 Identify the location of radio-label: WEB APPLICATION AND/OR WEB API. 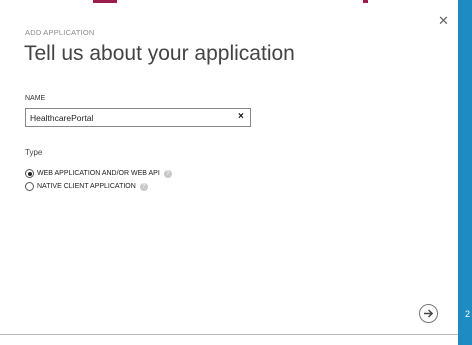
(98, 173).